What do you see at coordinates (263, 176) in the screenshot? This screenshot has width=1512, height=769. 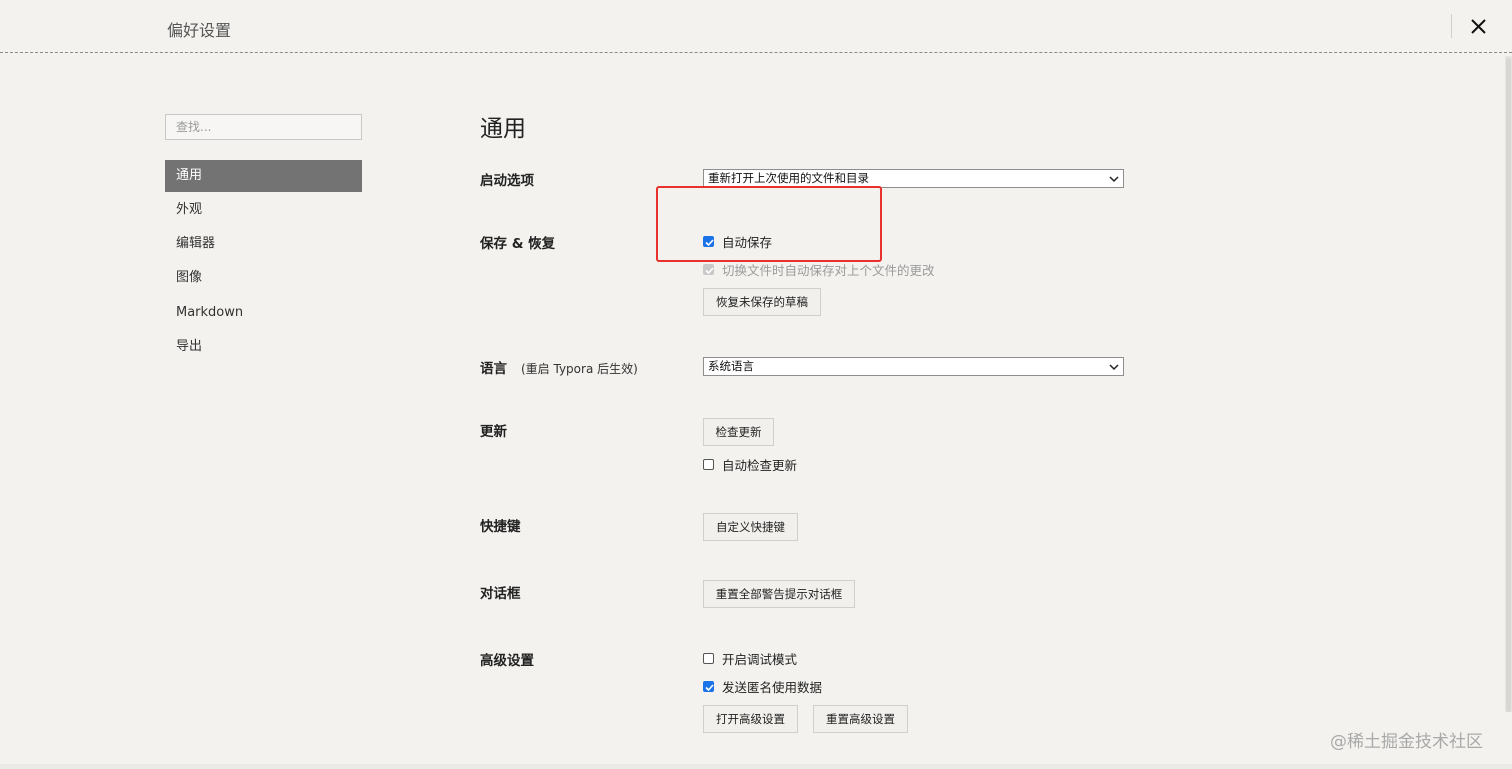 I see `sidebar-item-general: 通用` at bounding box center [263, 176].